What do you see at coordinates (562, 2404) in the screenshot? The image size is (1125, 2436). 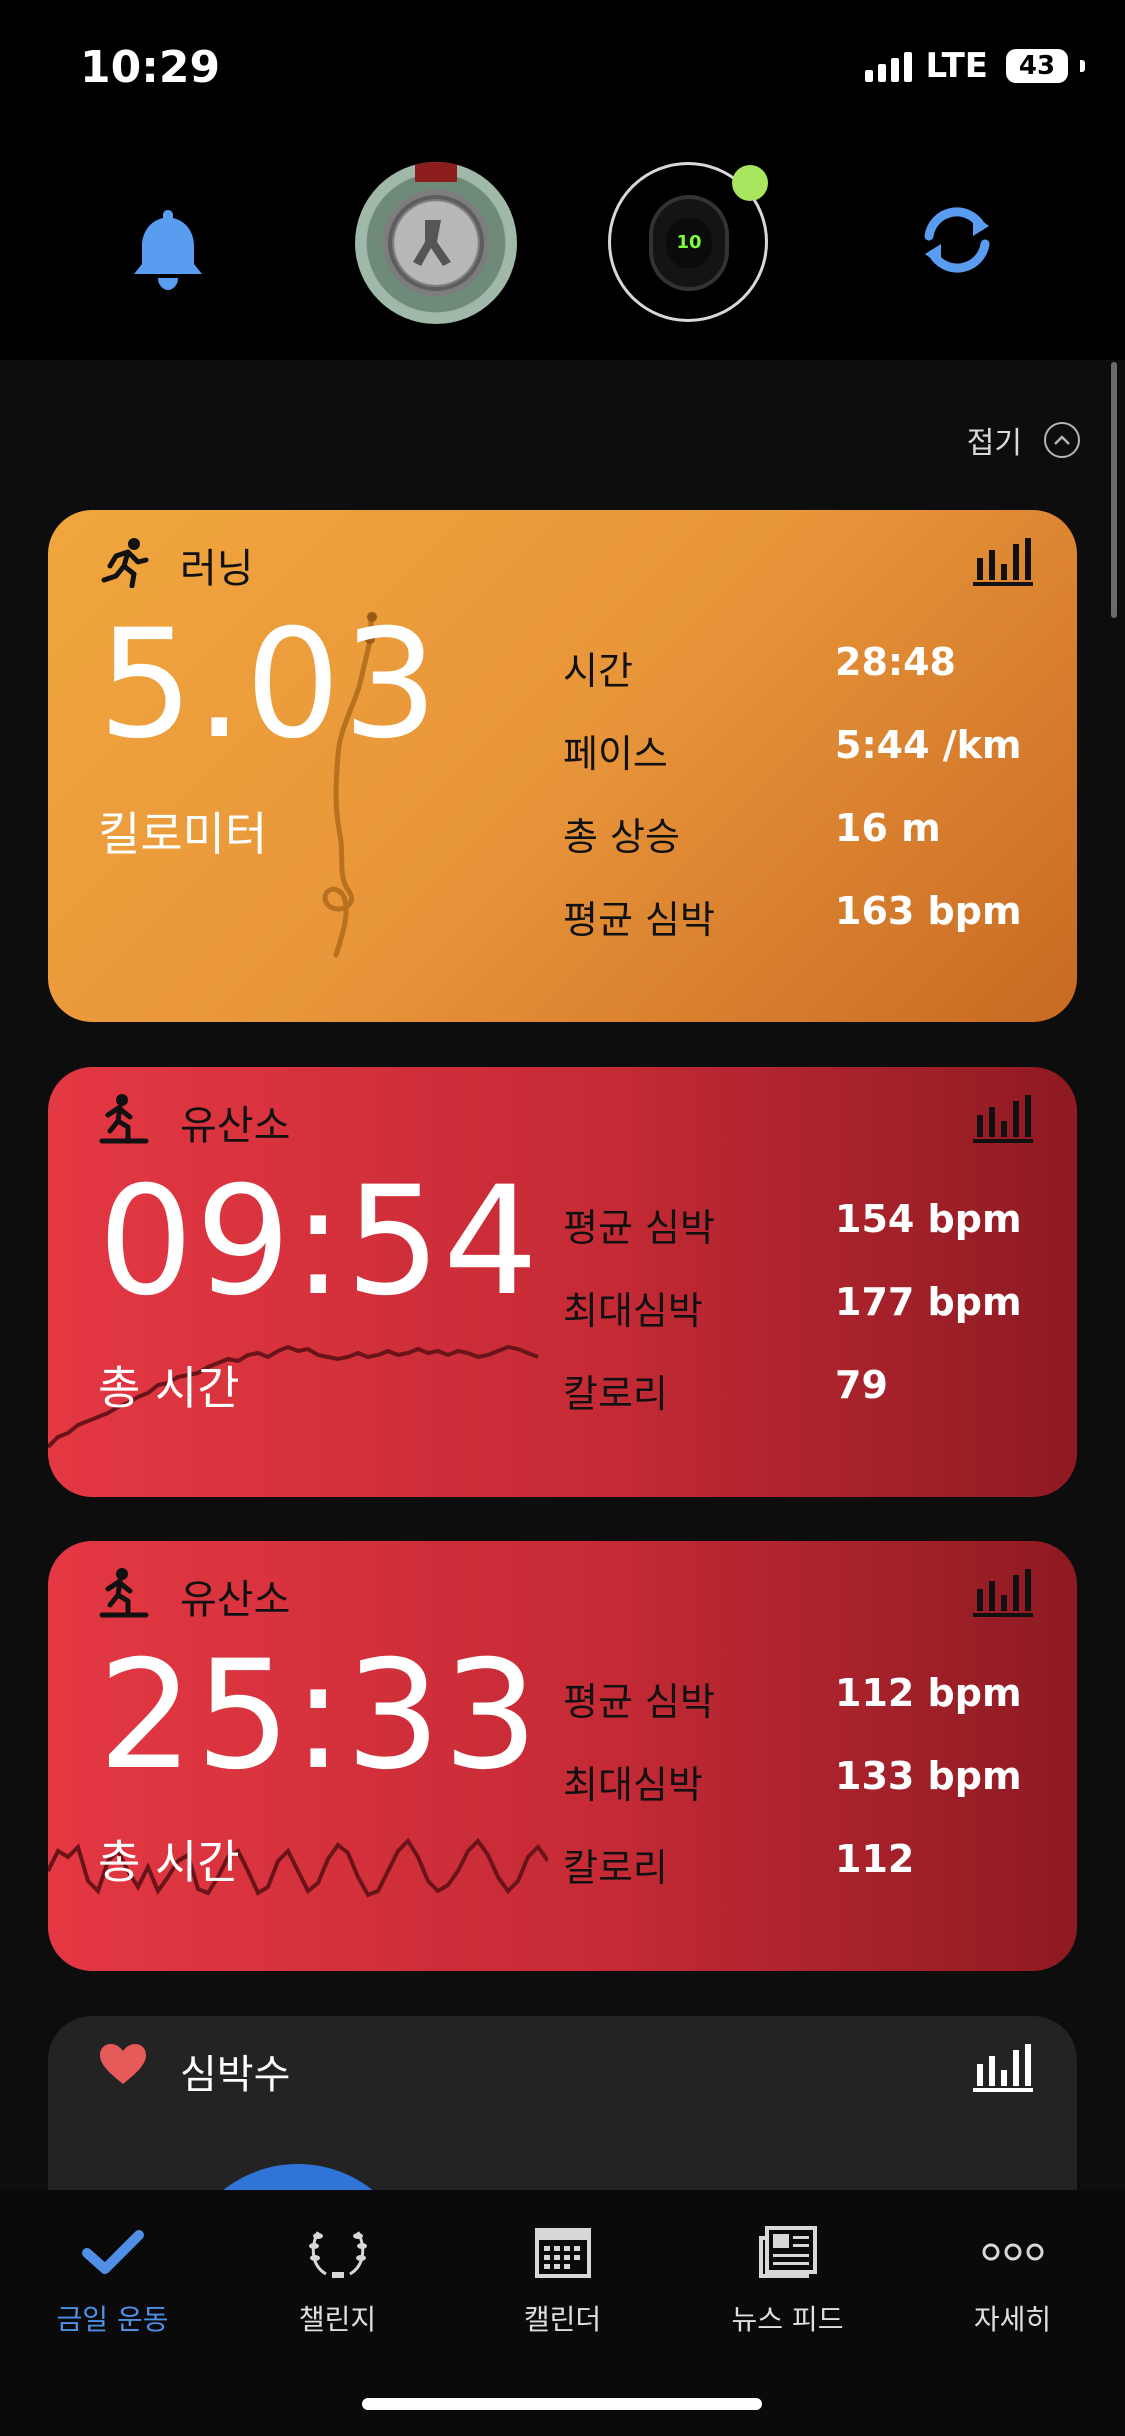 I see `home-indicator` at bounding box center [562, 2404].